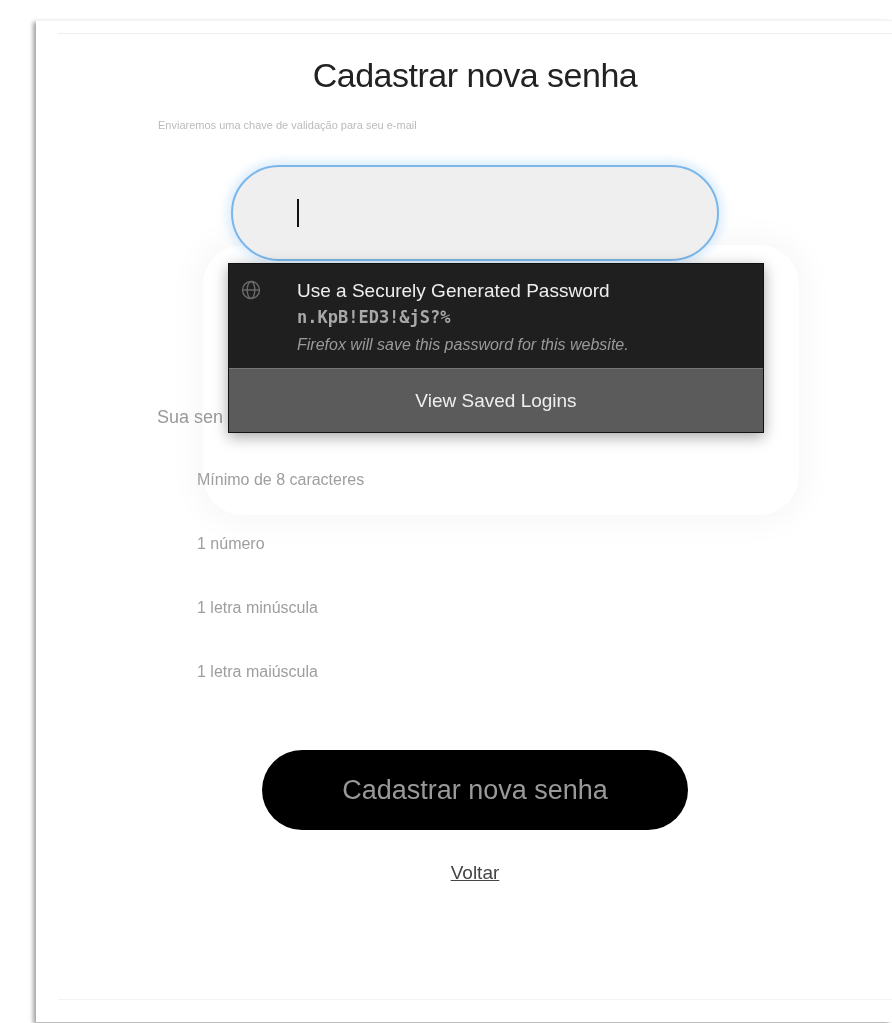 The height and width of the screenshot is (1023, 892). What do you see at coordinates (463, 345) in the screenshot?
I see `popup-note: Firefox will save this password for this website.` at bounding box center [463, 345].